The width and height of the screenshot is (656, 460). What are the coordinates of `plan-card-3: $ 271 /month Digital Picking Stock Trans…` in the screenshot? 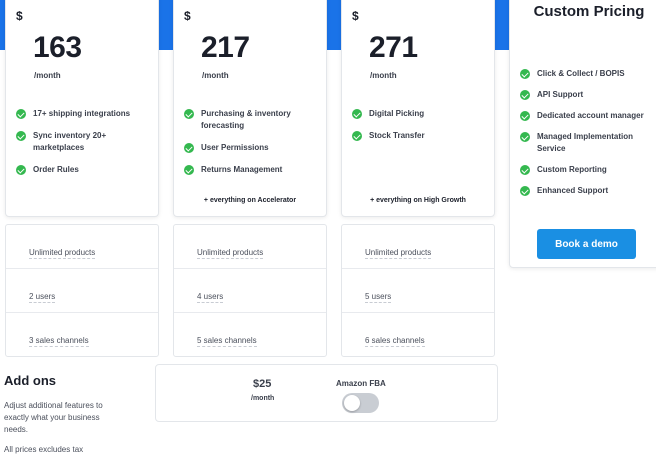 It's located at (418, 108).